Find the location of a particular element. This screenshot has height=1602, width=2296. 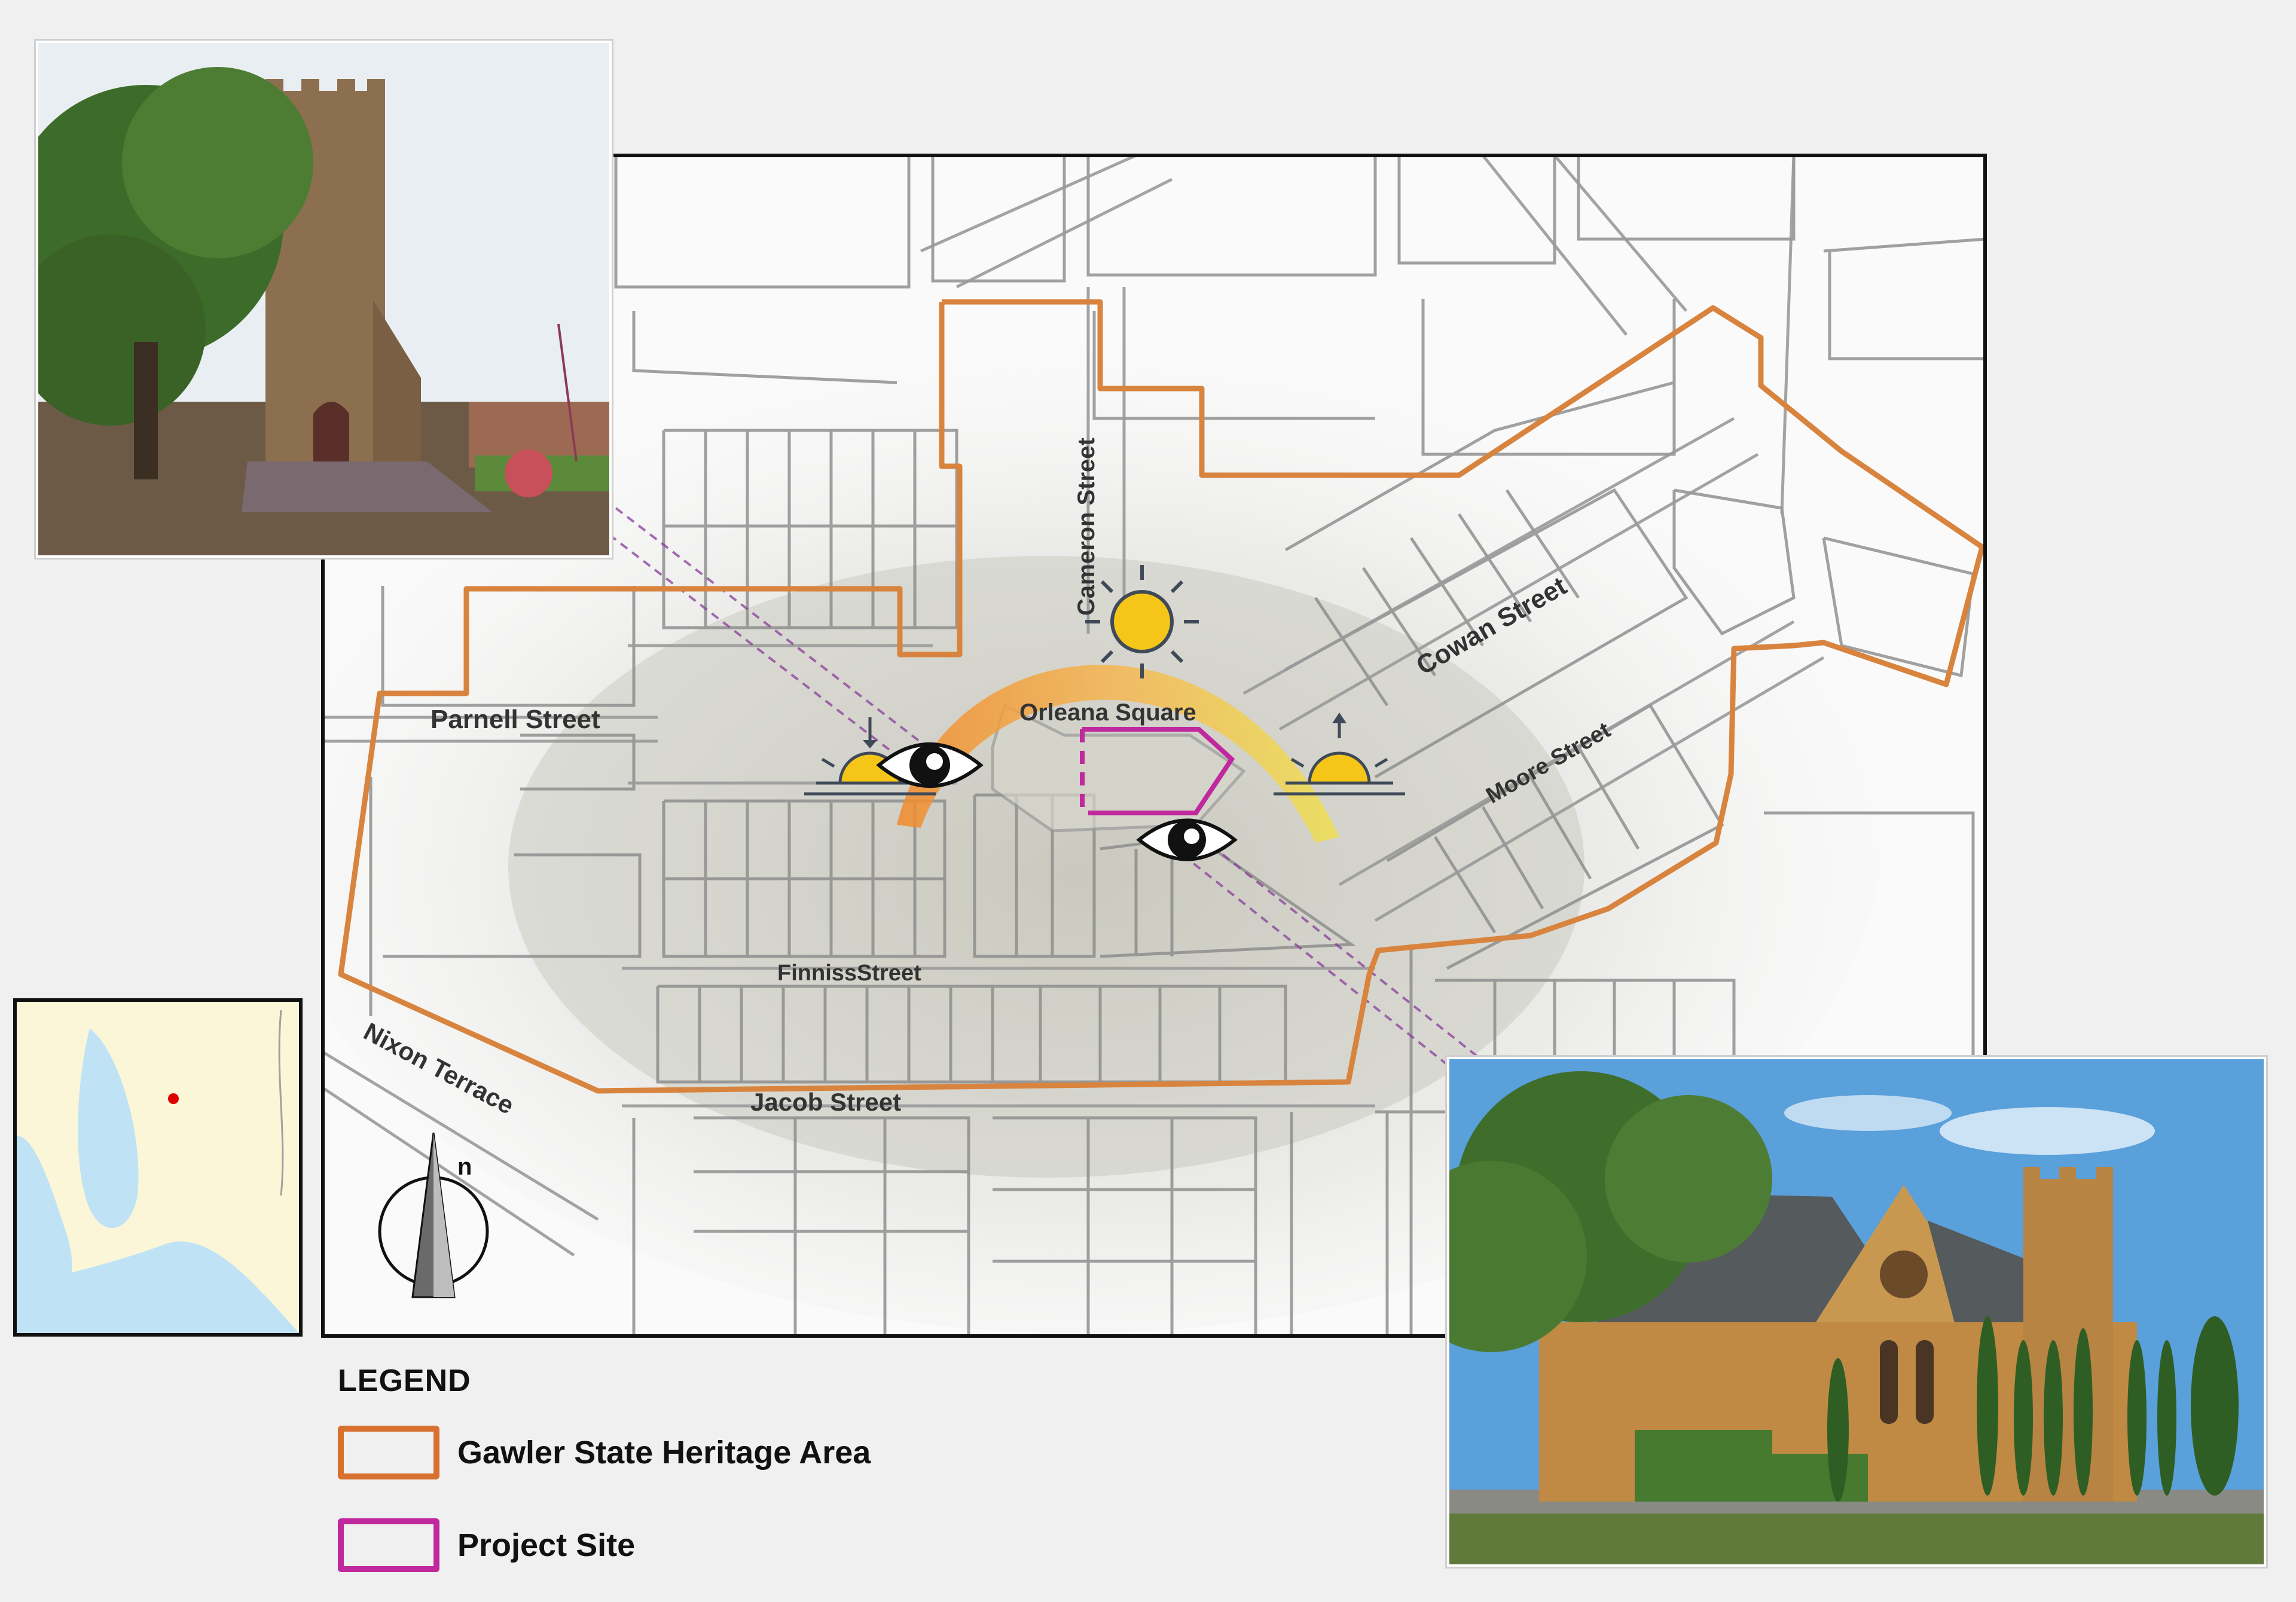

label-orleana-square: Orleana Square is located at coordinates (1107, 712).